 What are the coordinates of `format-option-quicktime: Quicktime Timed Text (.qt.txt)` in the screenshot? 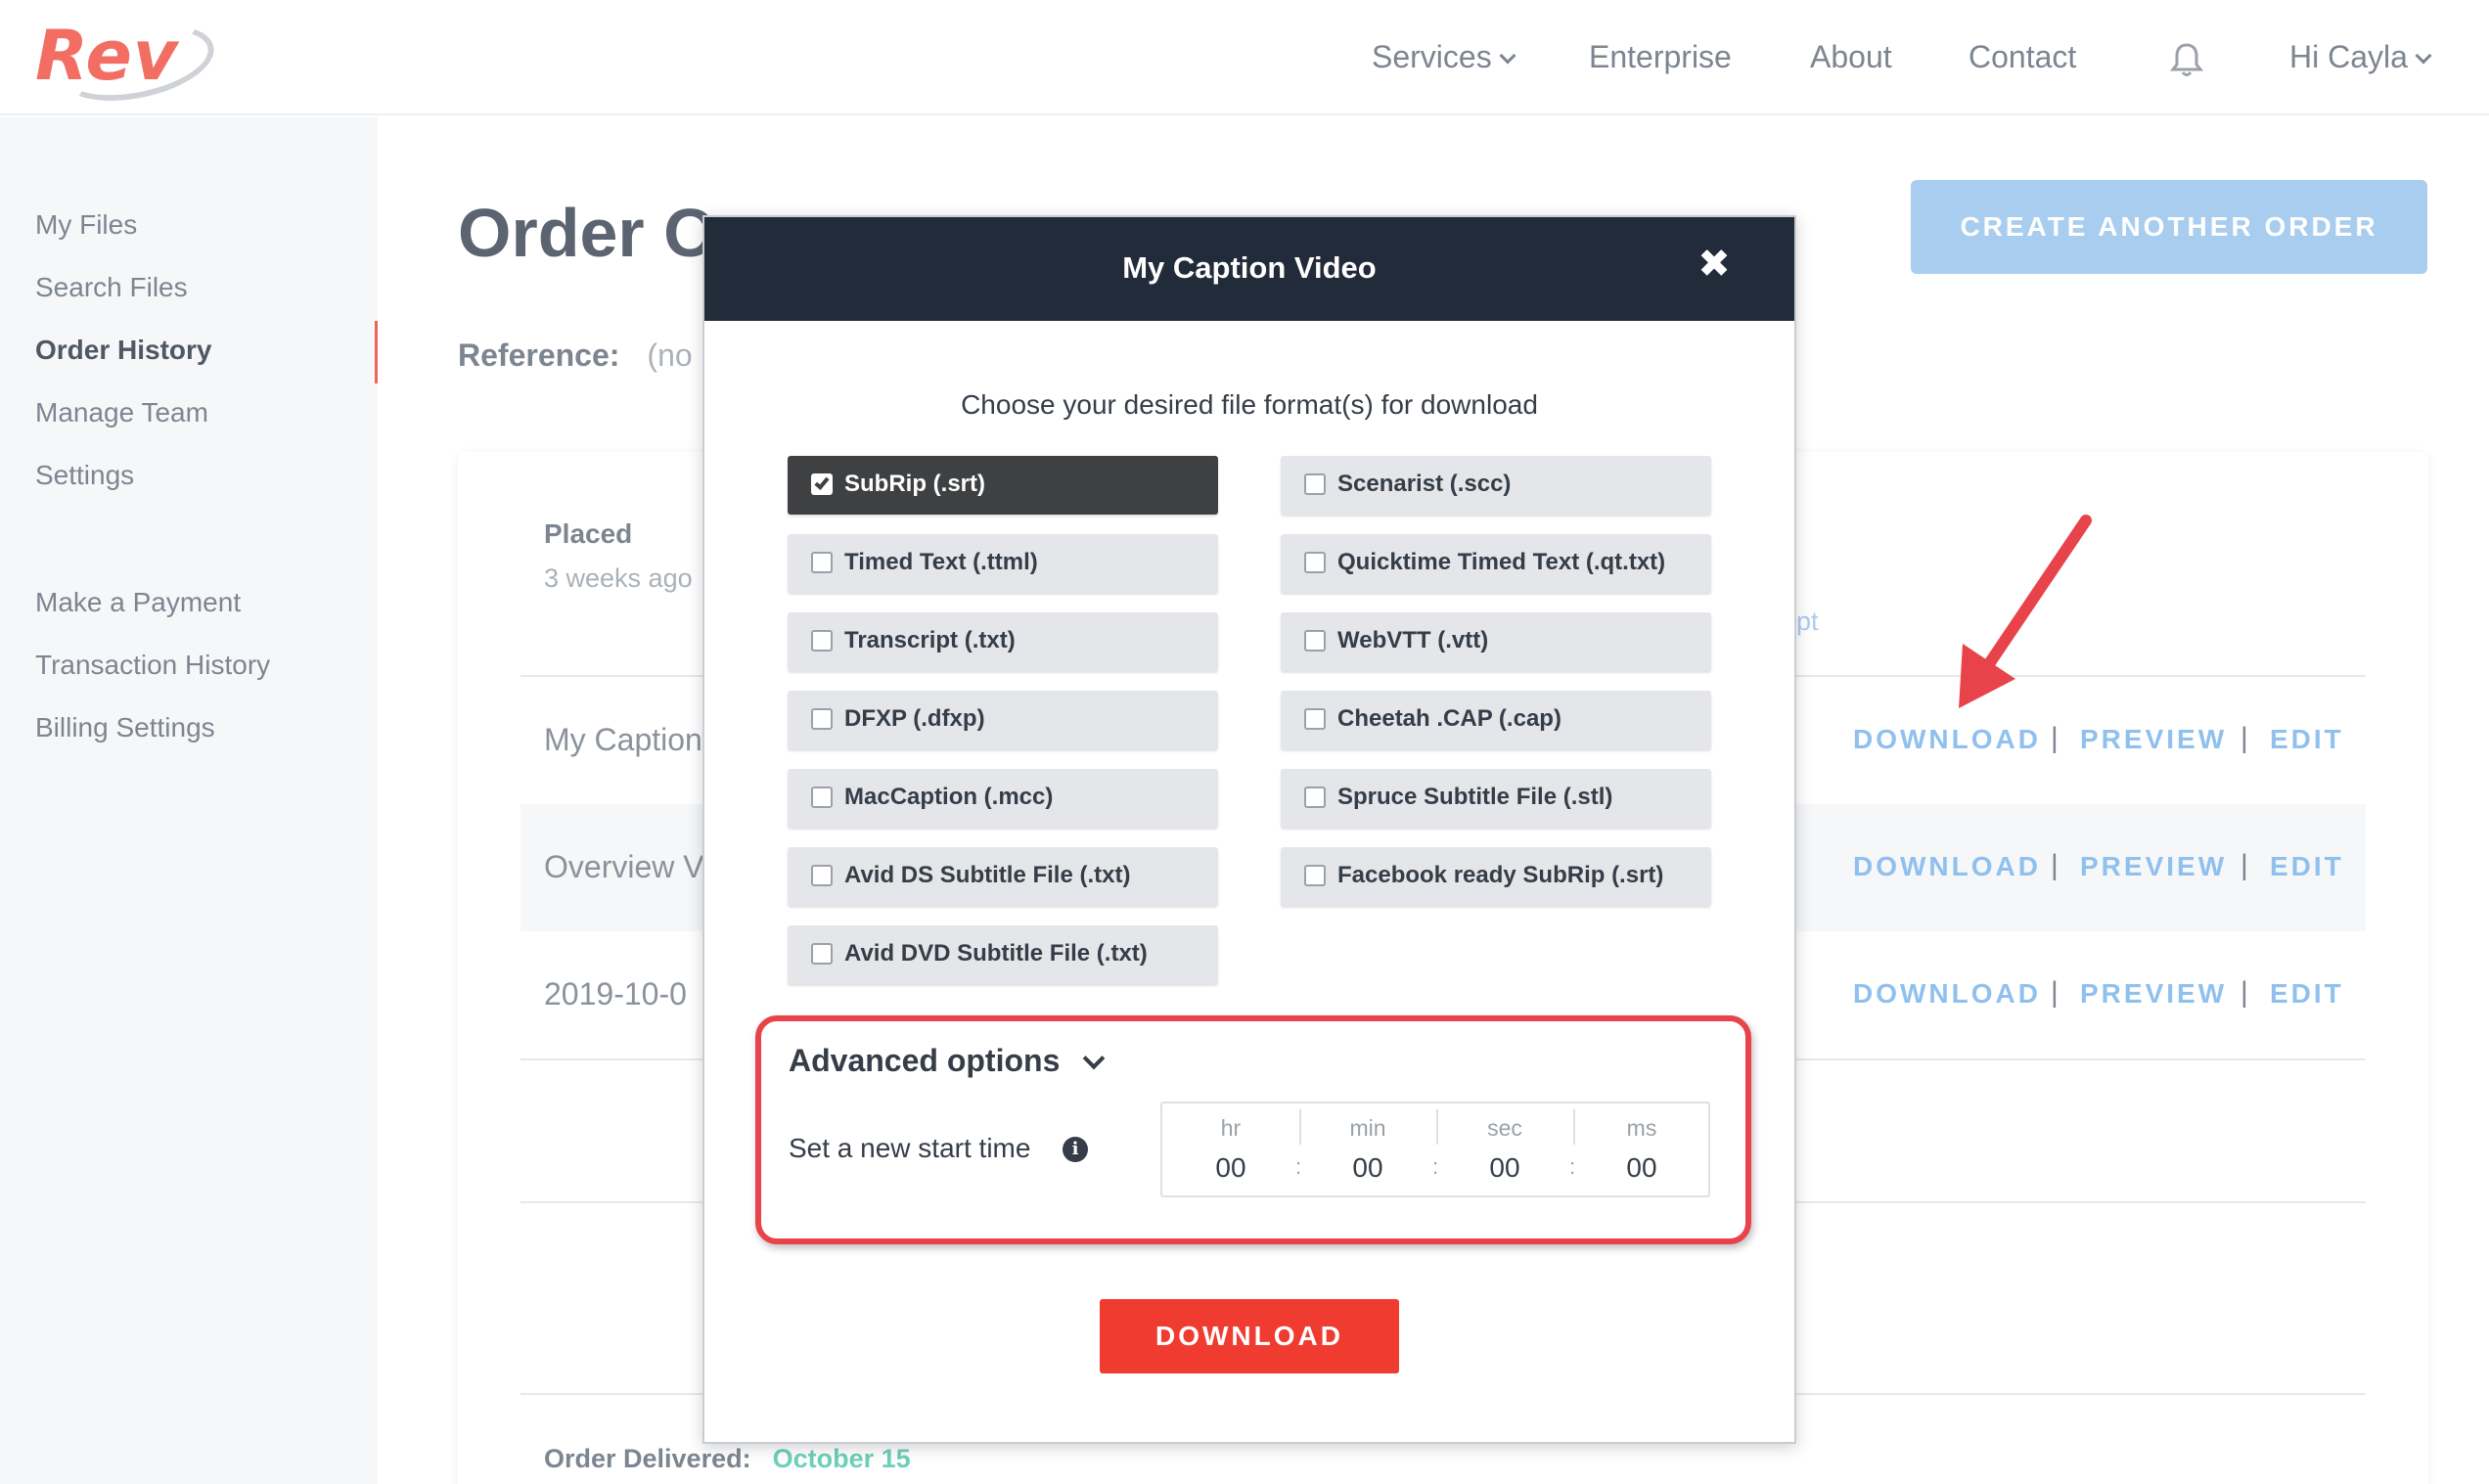 It's located at (1496, 563).